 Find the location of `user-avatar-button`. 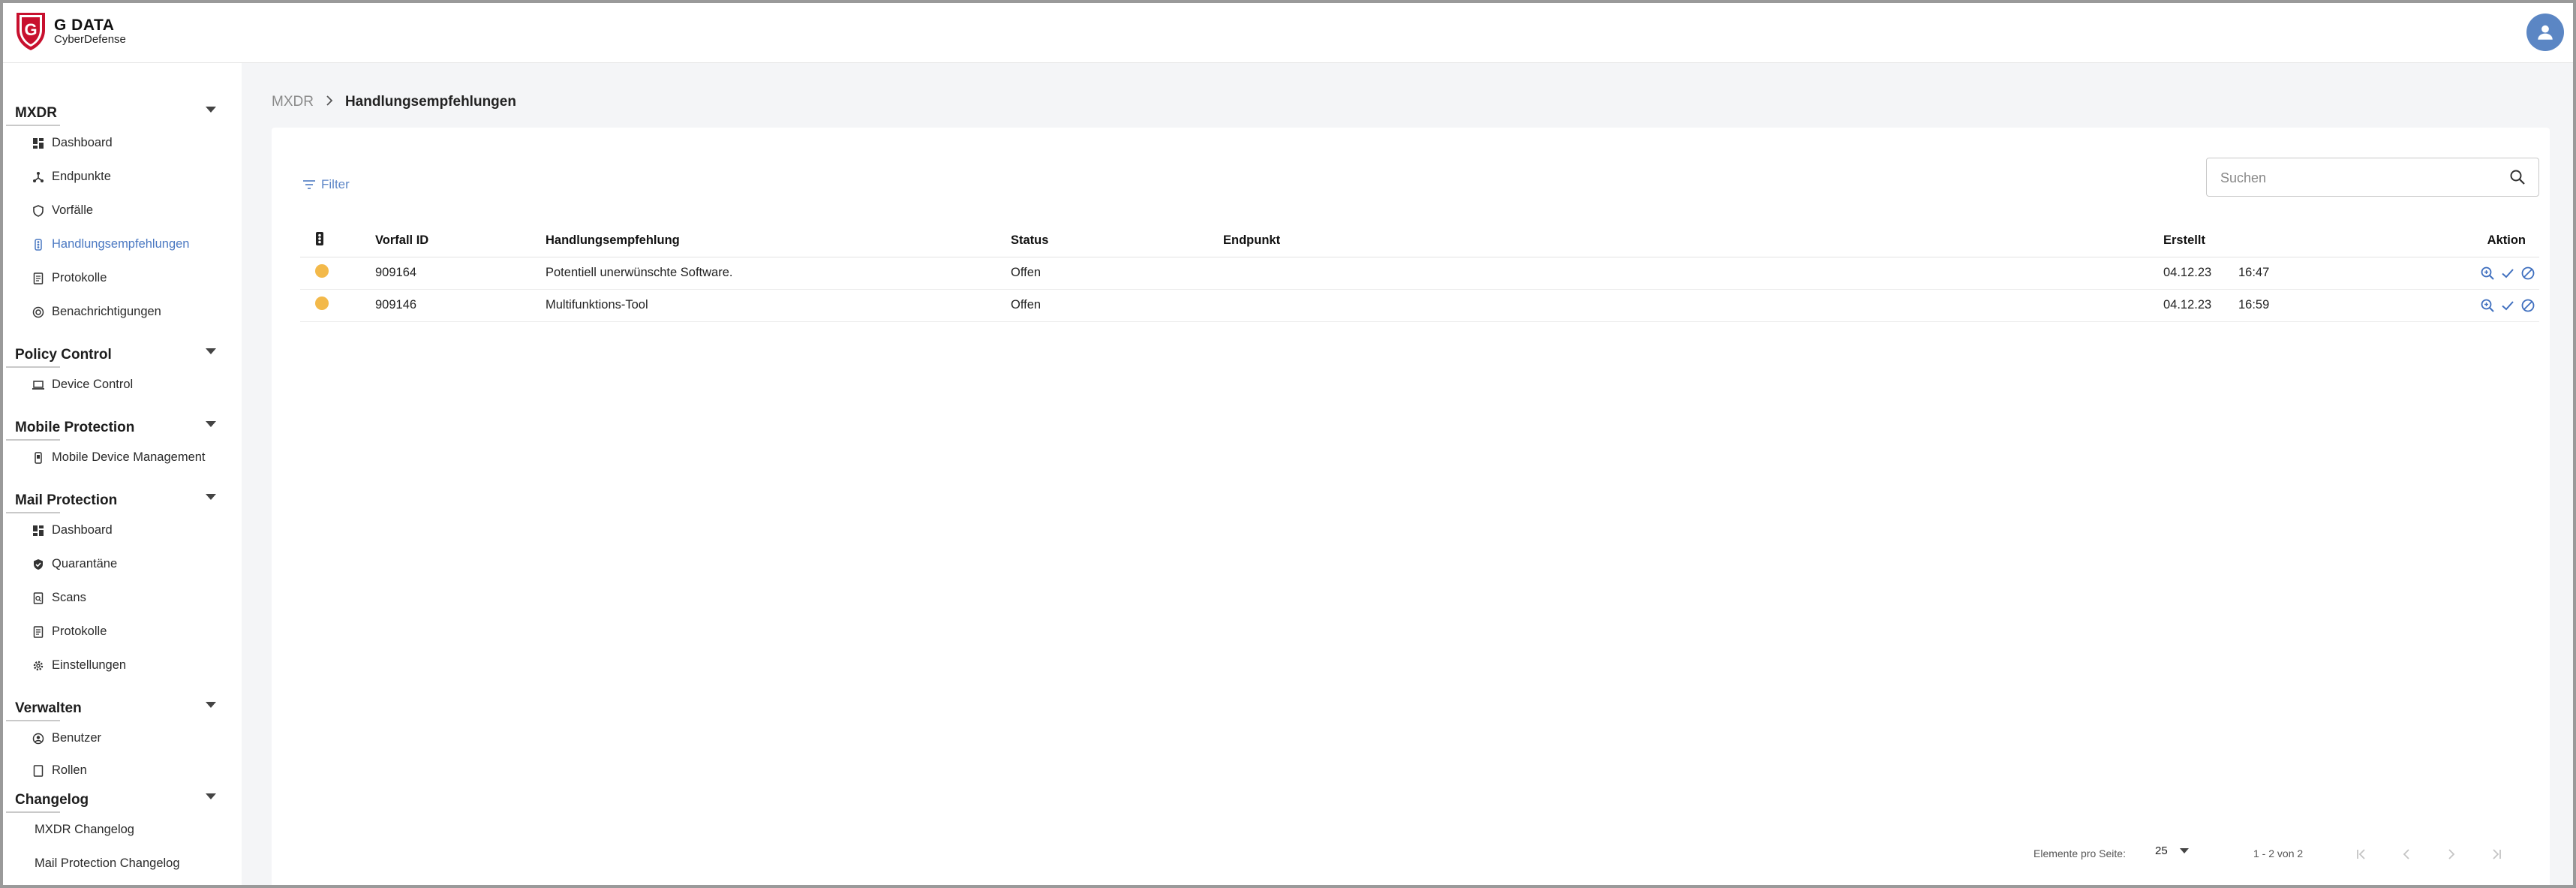

user-avatar-button is located at coordinates (2545, 32).